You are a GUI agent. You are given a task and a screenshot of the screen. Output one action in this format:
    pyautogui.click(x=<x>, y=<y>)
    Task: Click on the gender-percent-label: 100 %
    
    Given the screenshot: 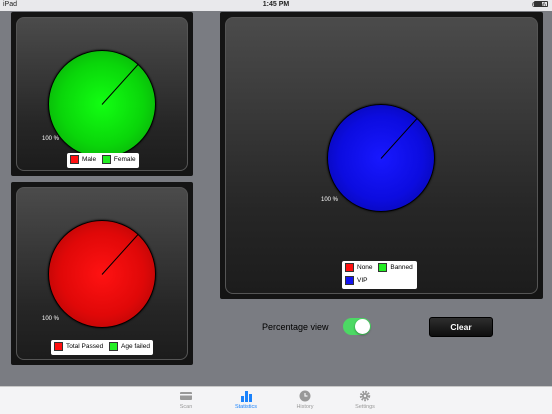 What is the action you would take?
    pyautogui.click(x=51, y=139)
    